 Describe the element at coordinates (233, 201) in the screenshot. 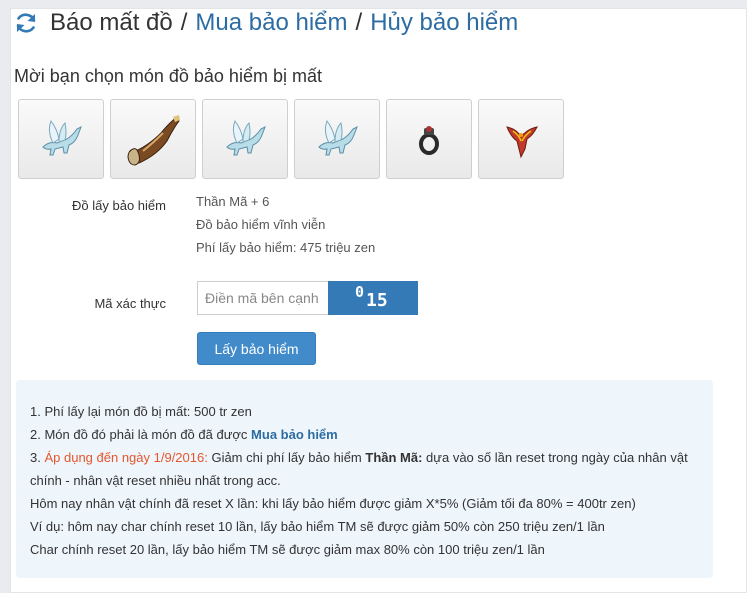

I see `item-name: Thần Mã + 6` at that location.